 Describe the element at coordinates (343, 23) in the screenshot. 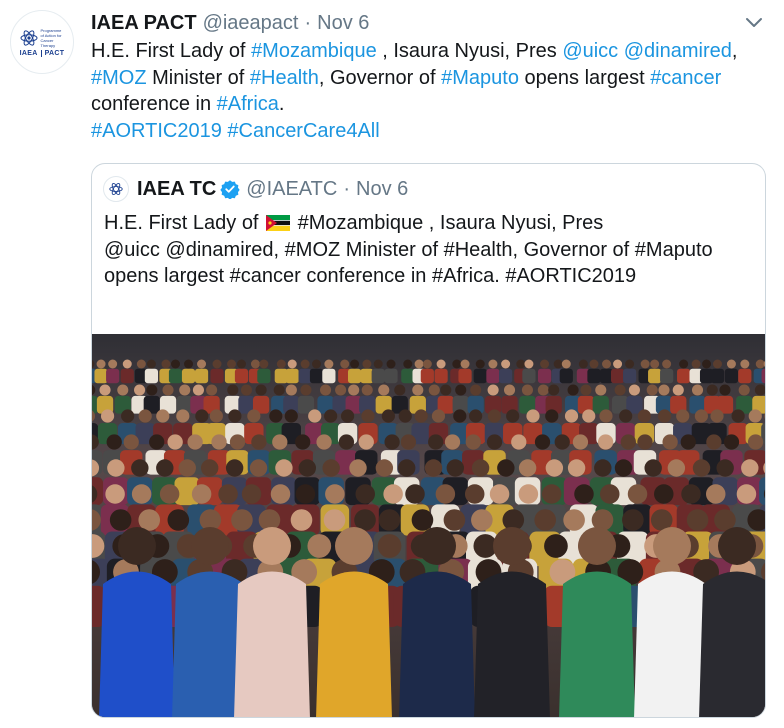

I see `tweet-date: Nov 6` at that location.